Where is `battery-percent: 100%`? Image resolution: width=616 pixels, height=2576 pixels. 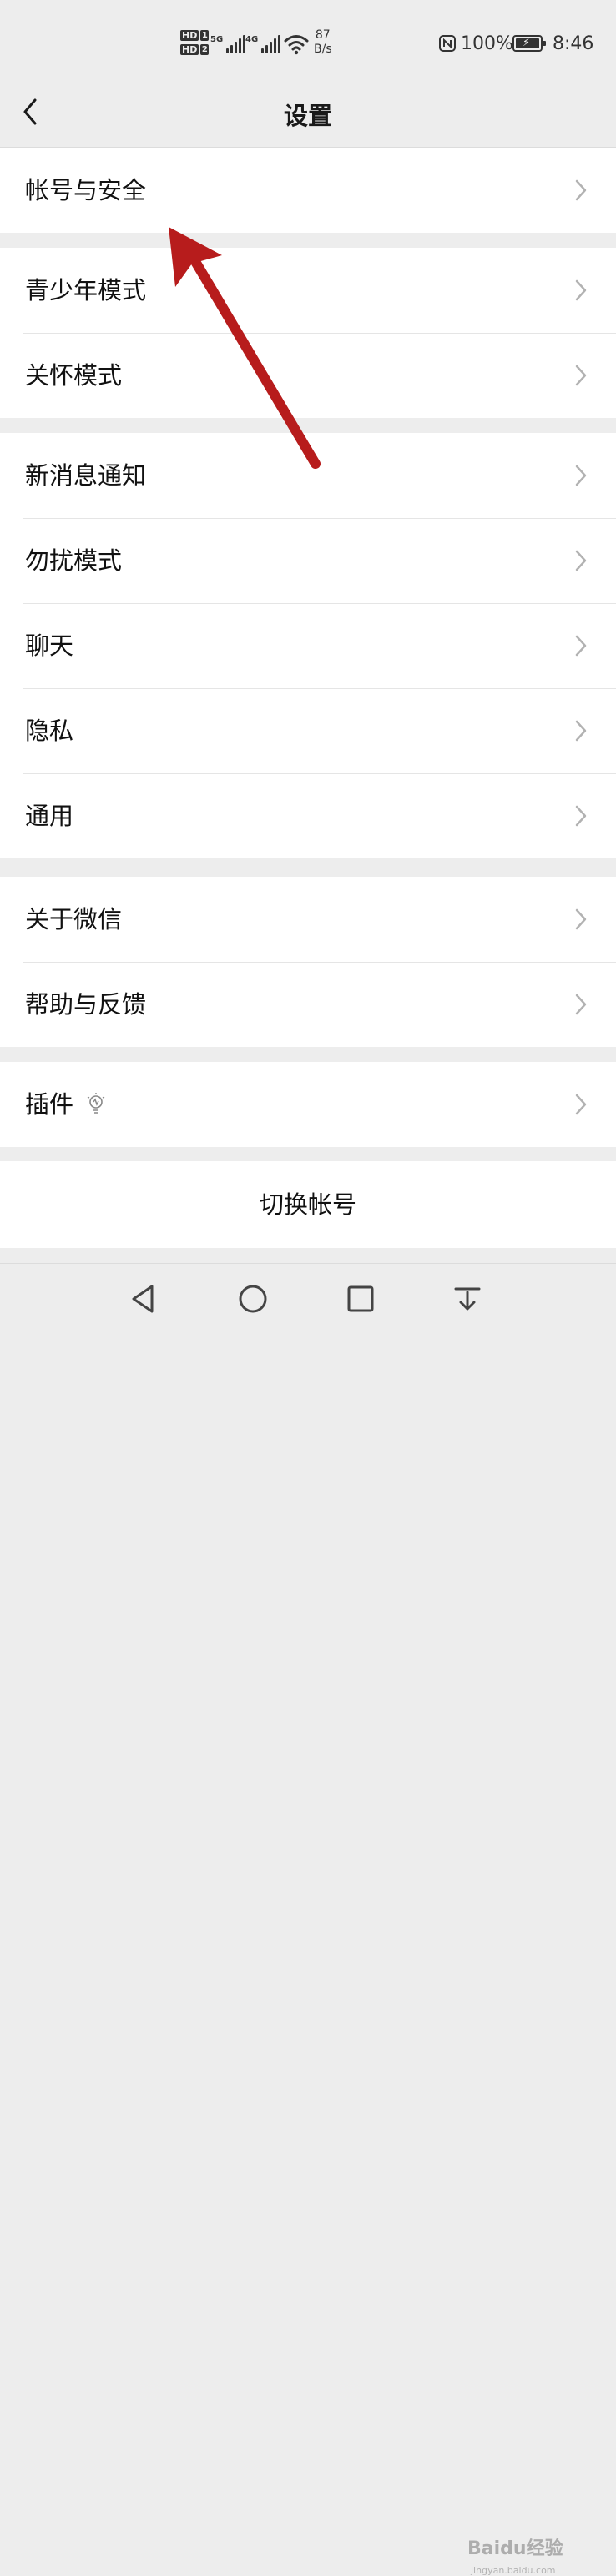 battery-percent: 100% is located at coordinates (487, 43).